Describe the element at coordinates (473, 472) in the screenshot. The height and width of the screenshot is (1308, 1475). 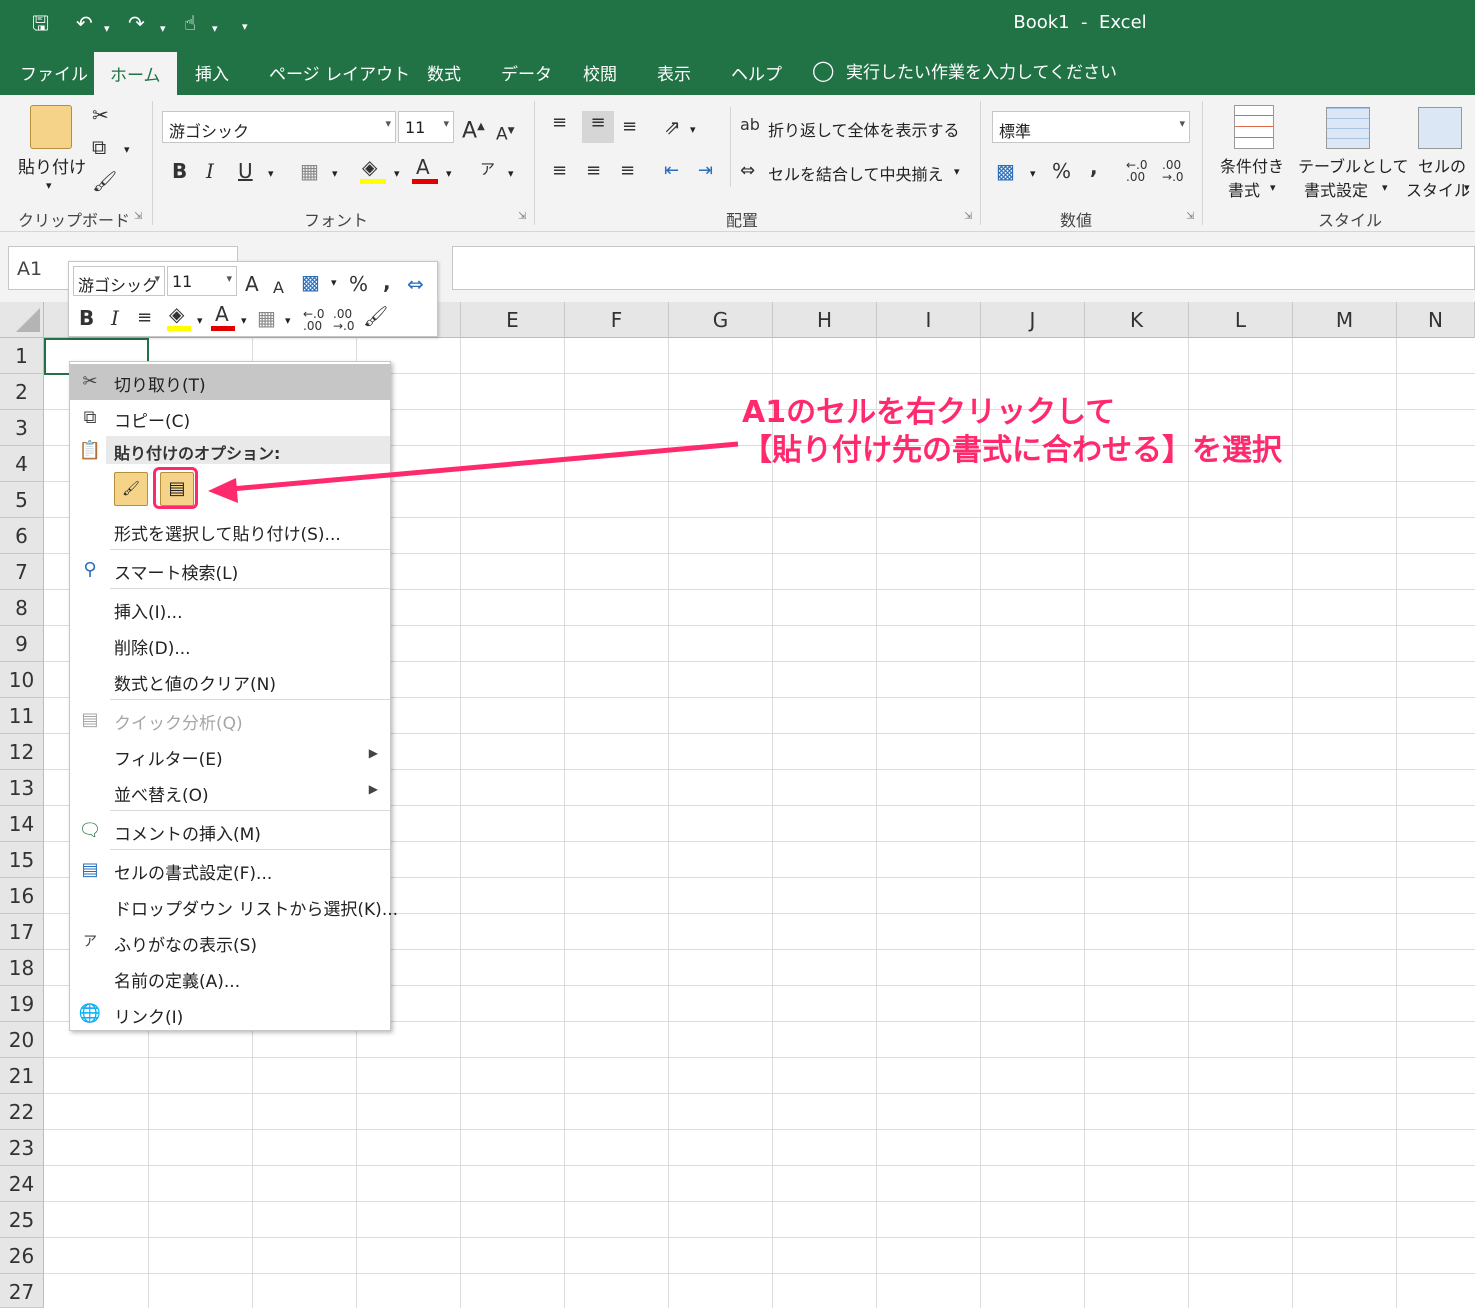
I see `annotation-arrow-icon` at that location.